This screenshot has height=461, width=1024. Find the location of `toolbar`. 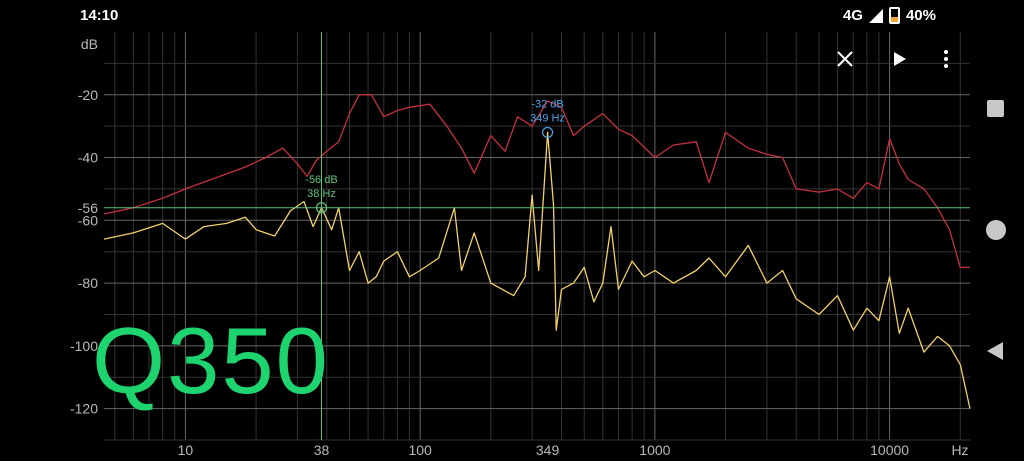

toolbar is located at coordinates (898, 59).